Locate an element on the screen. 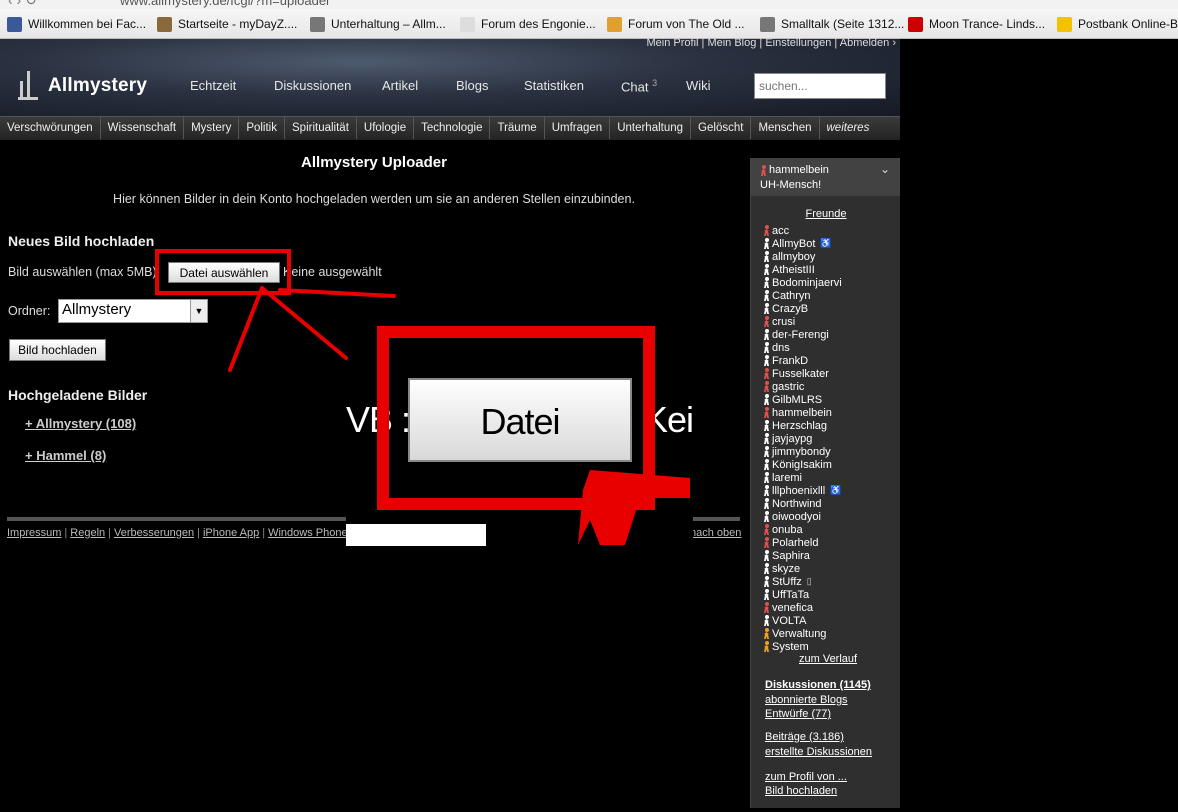  friends-title: Freunde is located at coordinates (826, 214).